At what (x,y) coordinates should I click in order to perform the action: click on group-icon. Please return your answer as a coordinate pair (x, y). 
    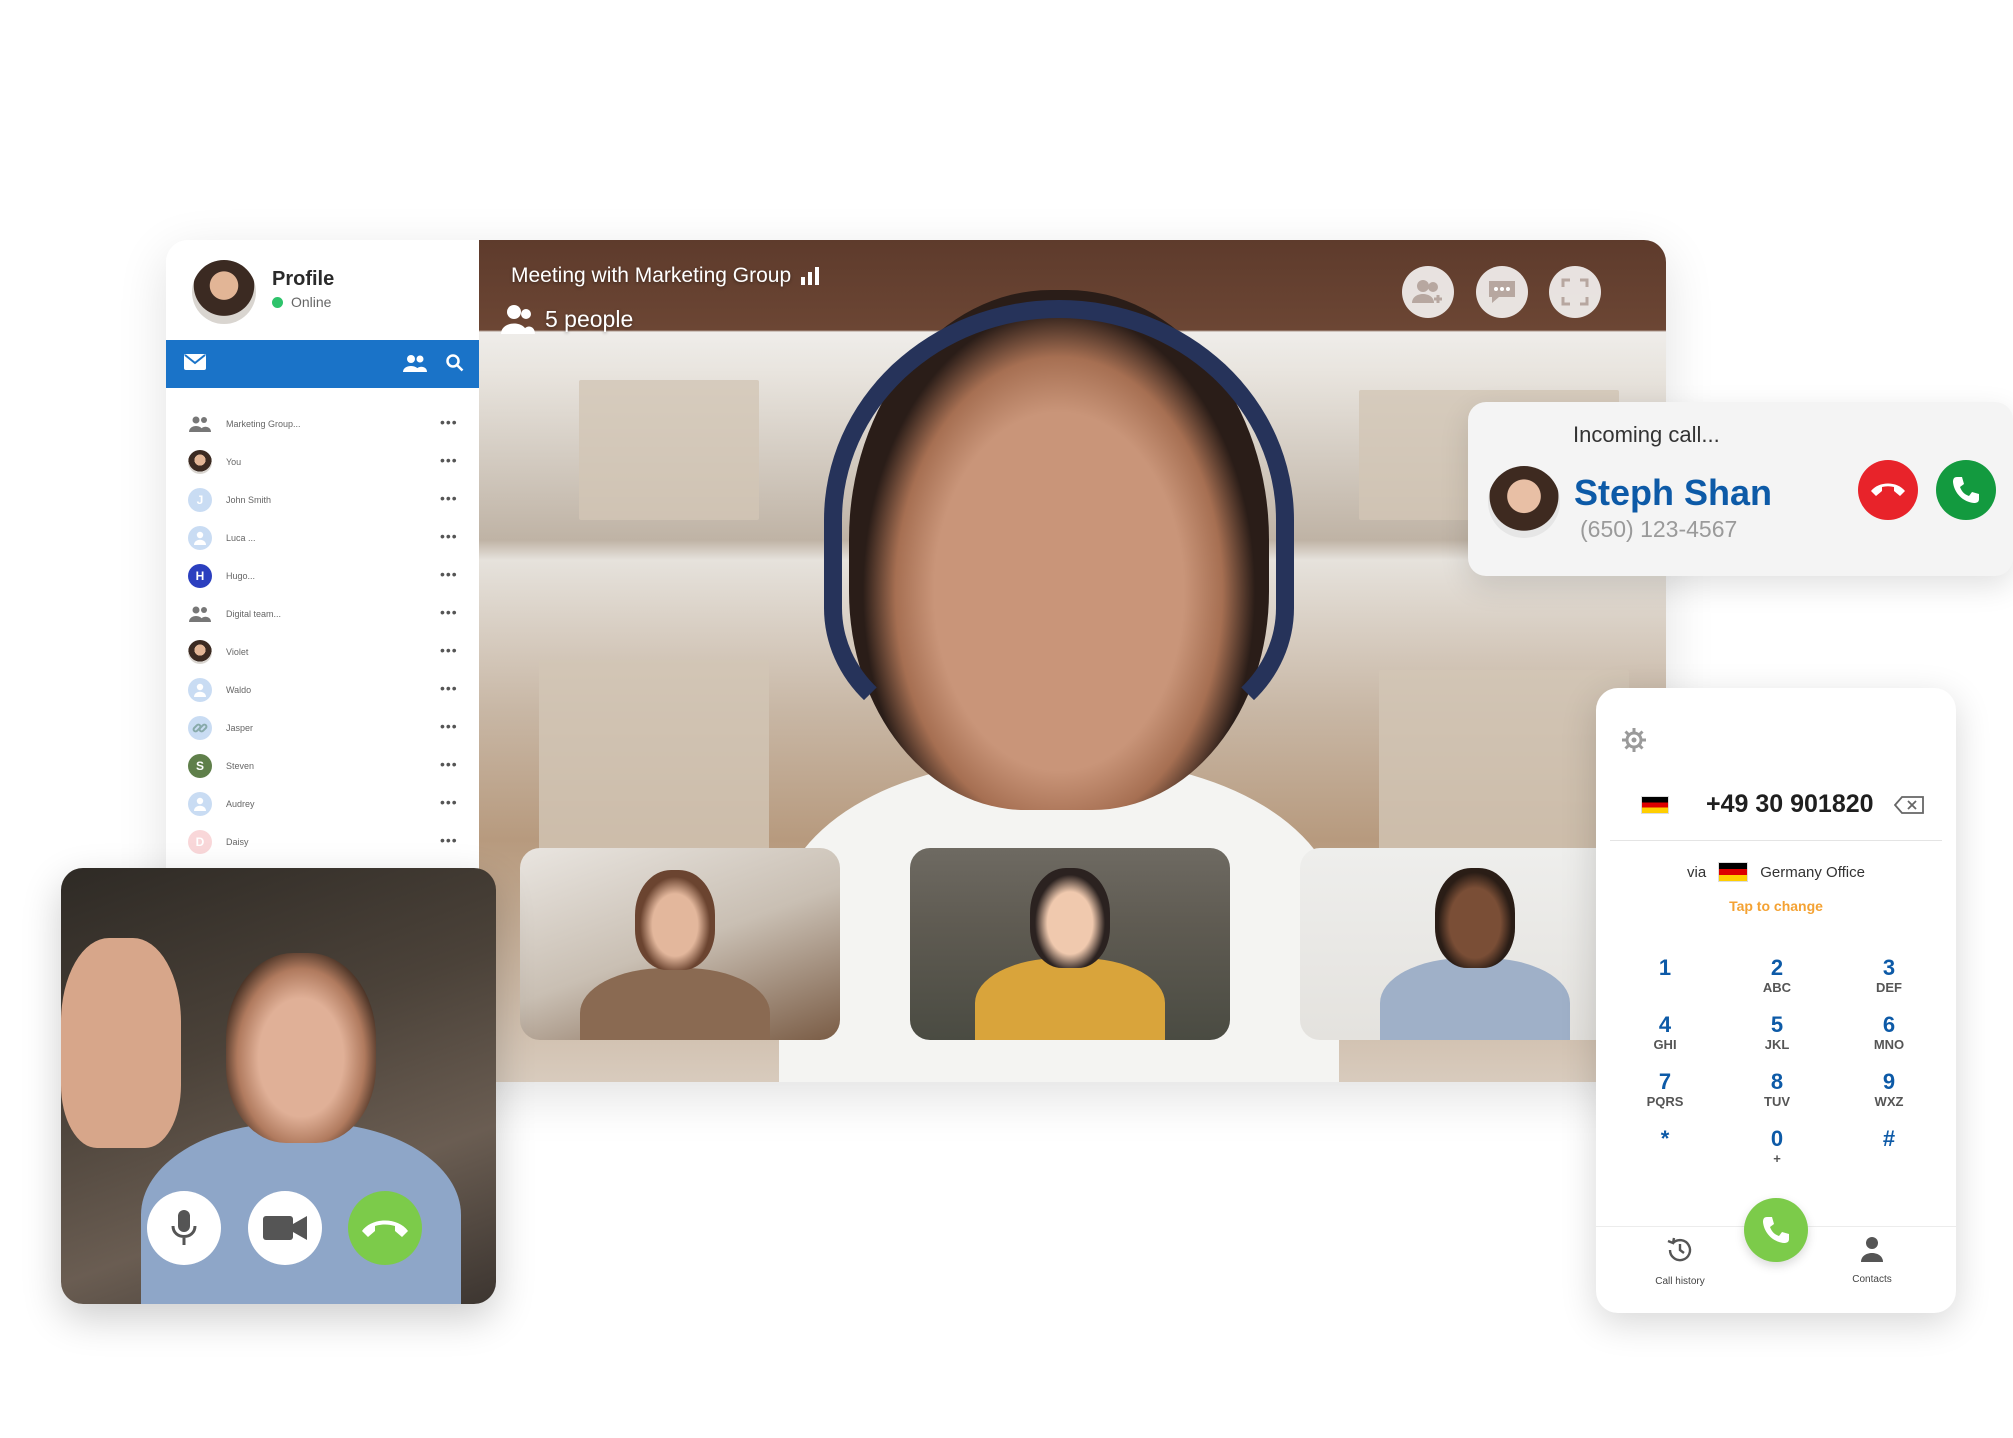
    Looking at the image, I should click on (200, 424).